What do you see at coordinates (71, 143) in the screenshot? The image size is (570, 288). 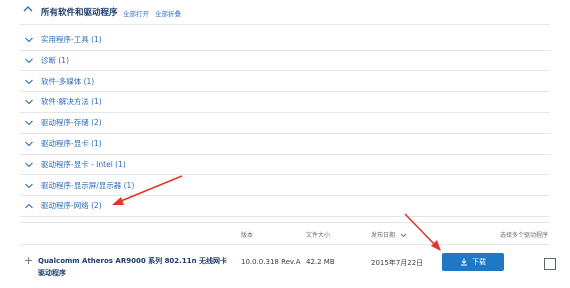 I see `category-label: 驱动程序-显卡 (1)` at bounding box center [71, 143].